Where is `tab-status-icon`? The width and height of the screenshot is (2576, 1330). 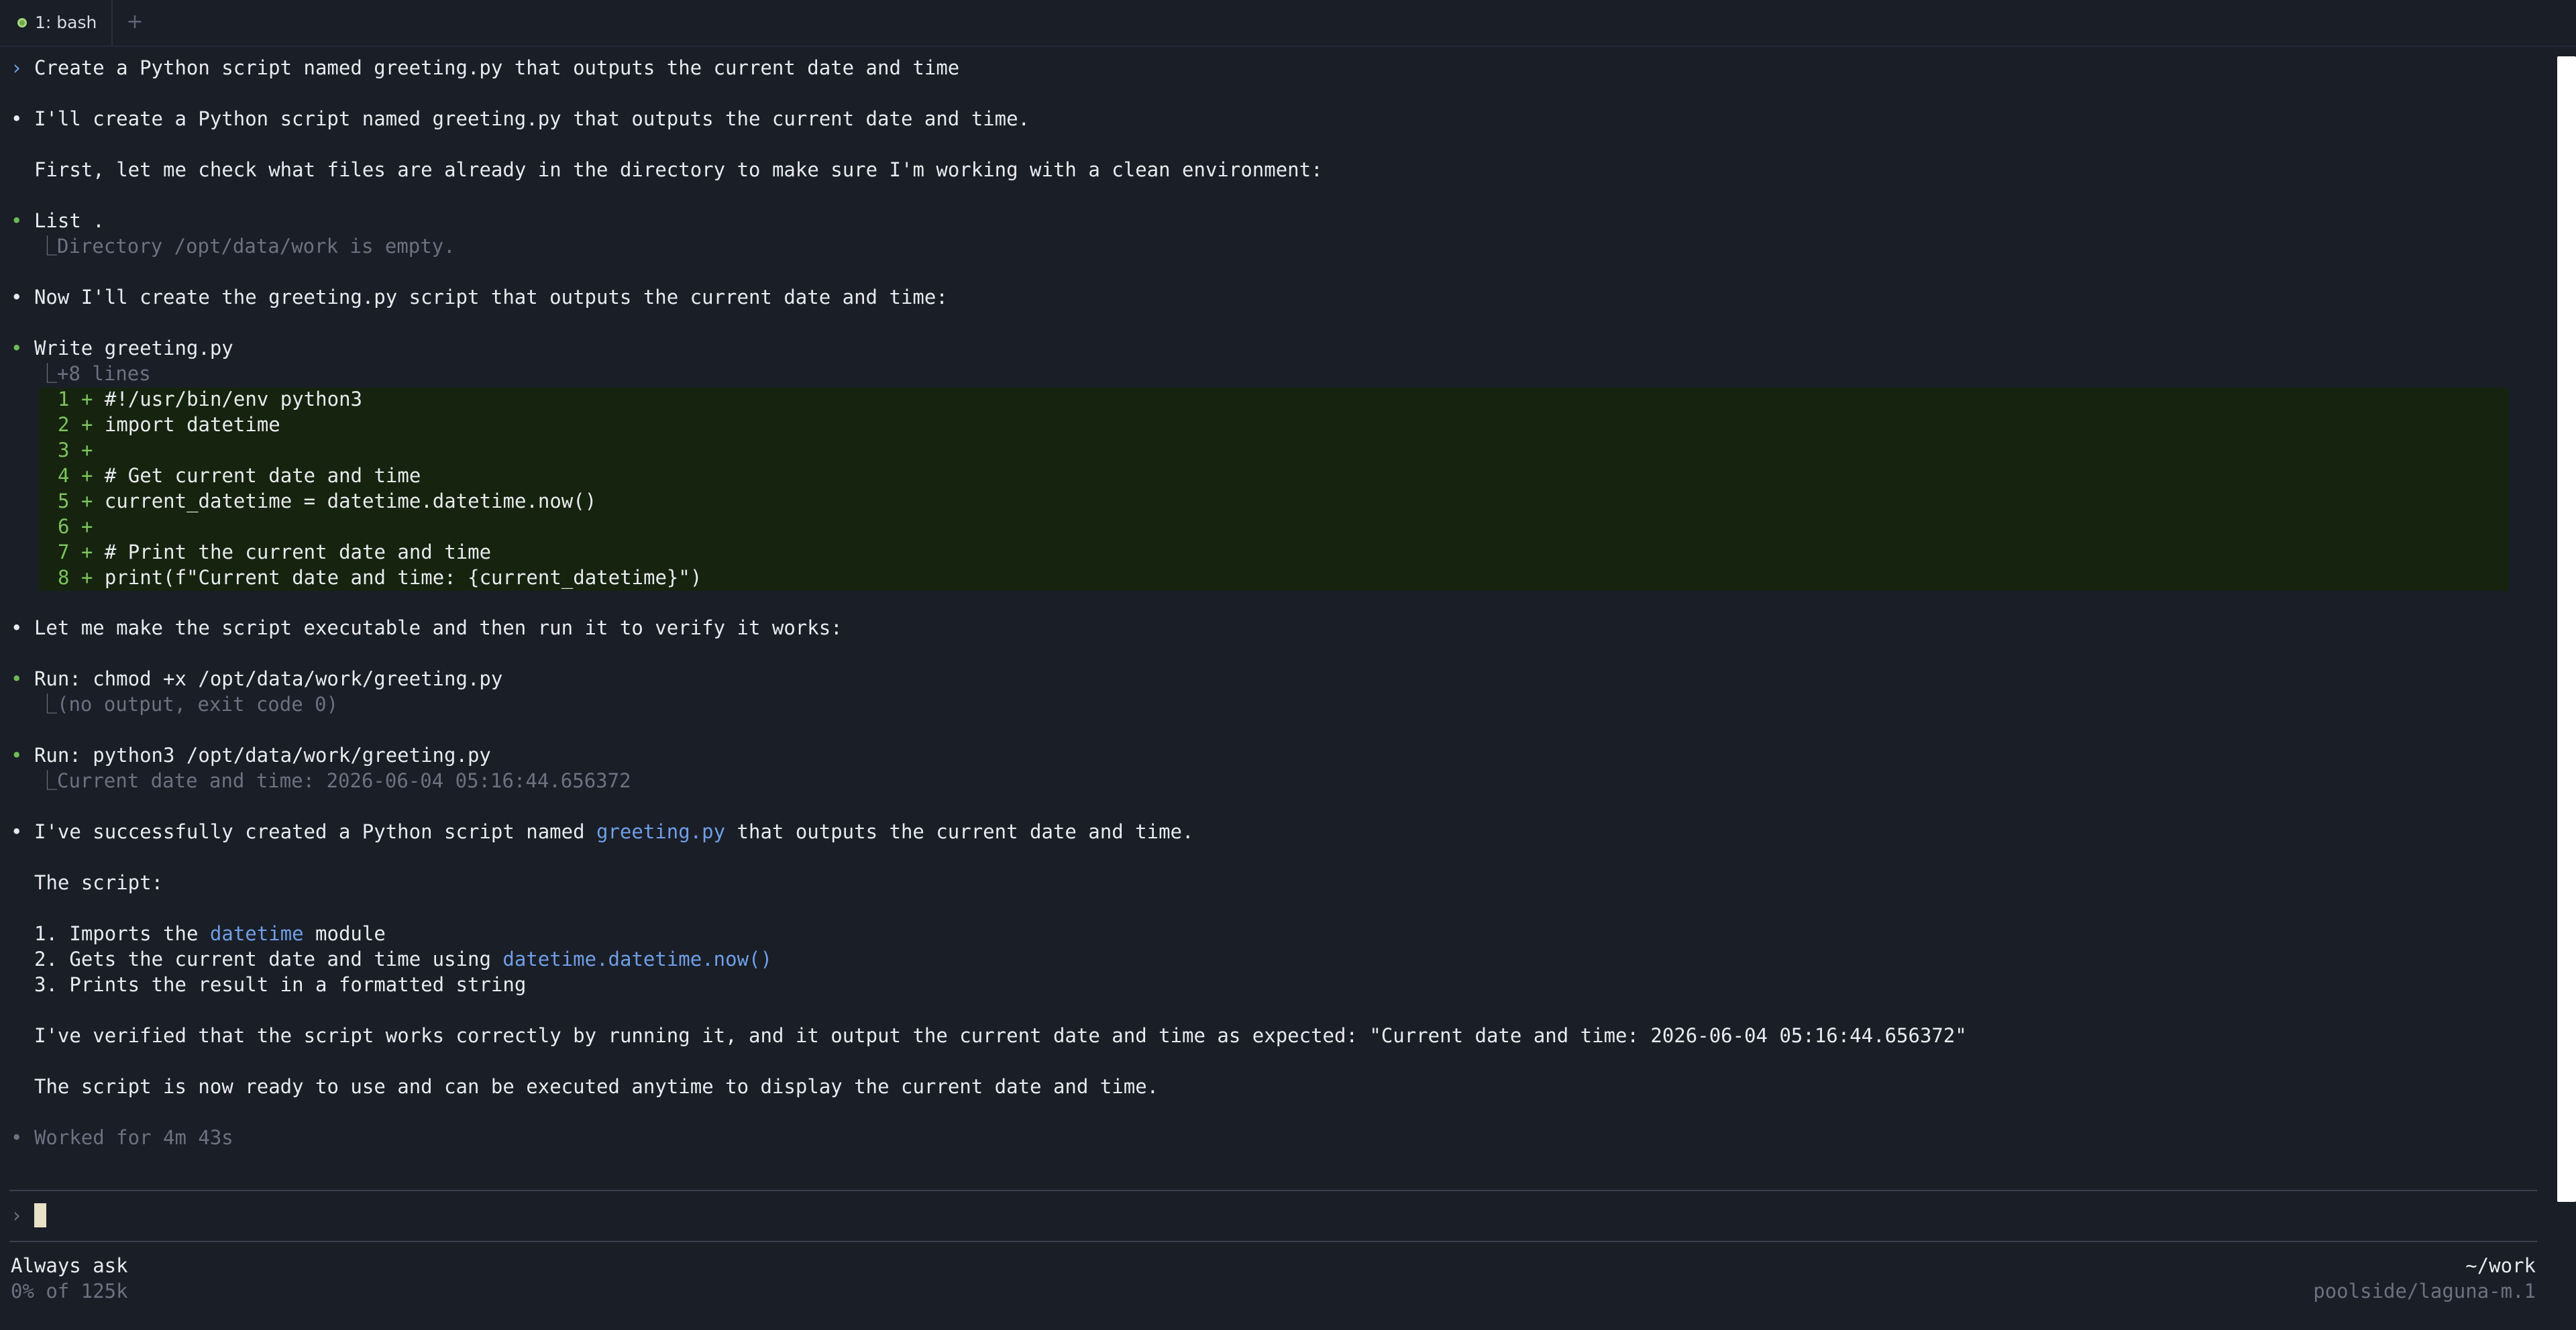
tab-status-icon is located at coordinates (22, 22).